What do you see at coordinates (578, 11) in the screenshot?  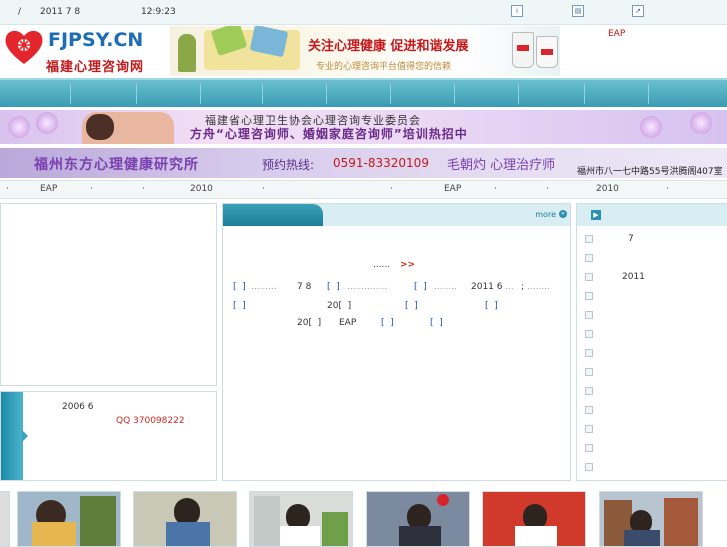 I see `calendar-icon: ▤` at bounding box center [578, 11].